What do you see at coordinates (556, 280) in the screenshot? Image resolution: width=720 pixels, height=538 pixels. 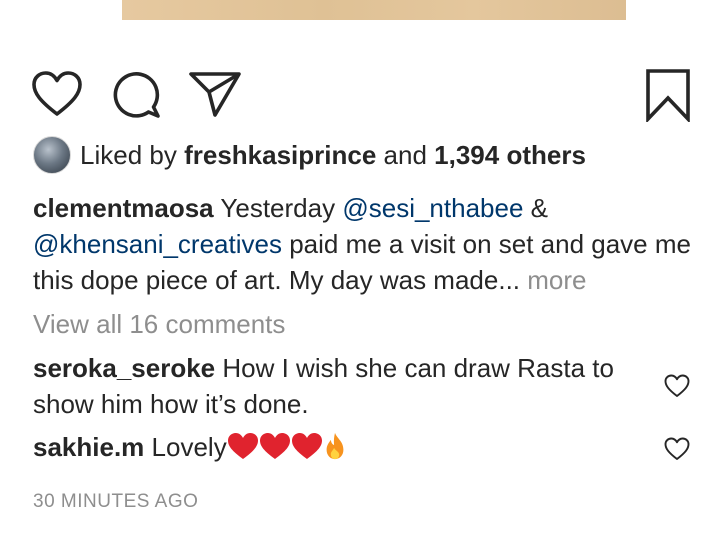 I see `caption-more-link: more` at bounding box center [556, 280].